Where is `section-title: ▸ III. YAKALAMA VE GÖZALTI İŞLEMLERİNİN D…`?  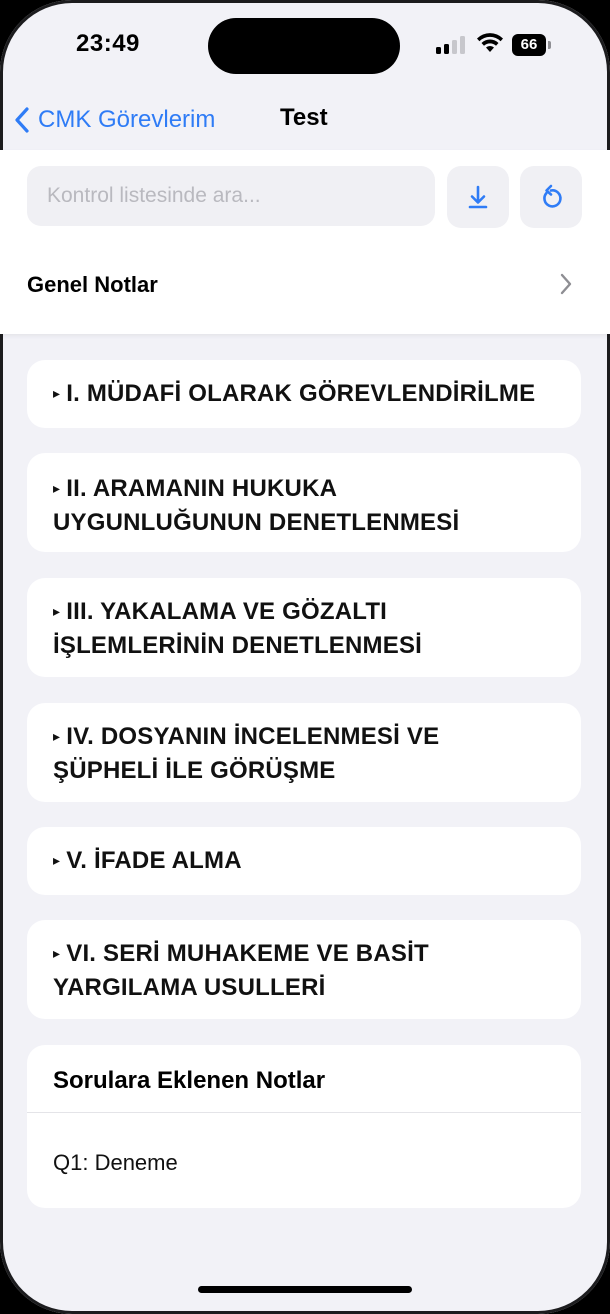 section-title: ▸ III. YAKALAMA VE GÖZALTI İŞLEMLERİNİN D… is located at coordinates (238, 628).